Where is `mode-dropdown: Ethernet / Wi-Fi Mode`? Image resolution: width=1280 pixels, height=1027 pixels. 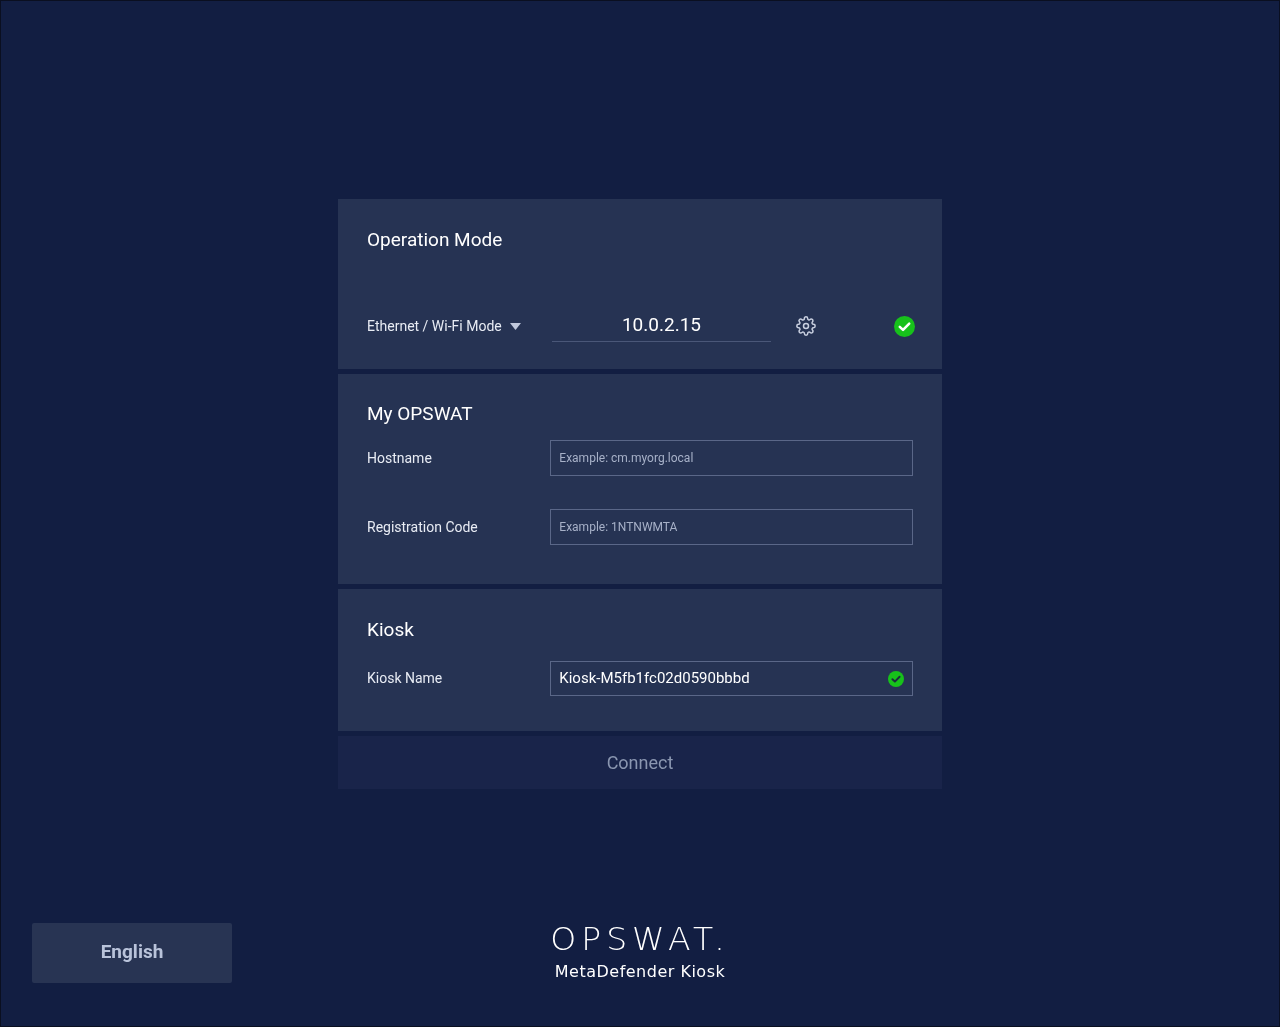 mode-dropdown: Ethernet / Wi-Fi Mode is located at coordinates (459, 326).